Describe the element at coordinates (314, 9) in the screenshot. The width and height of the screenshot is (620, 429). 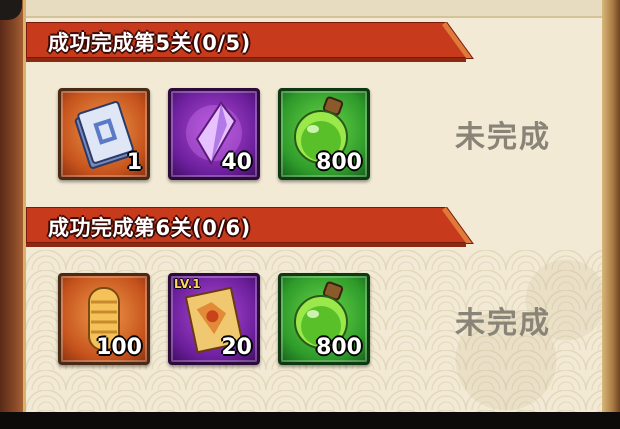
I see `panel-top-strip` at that location.